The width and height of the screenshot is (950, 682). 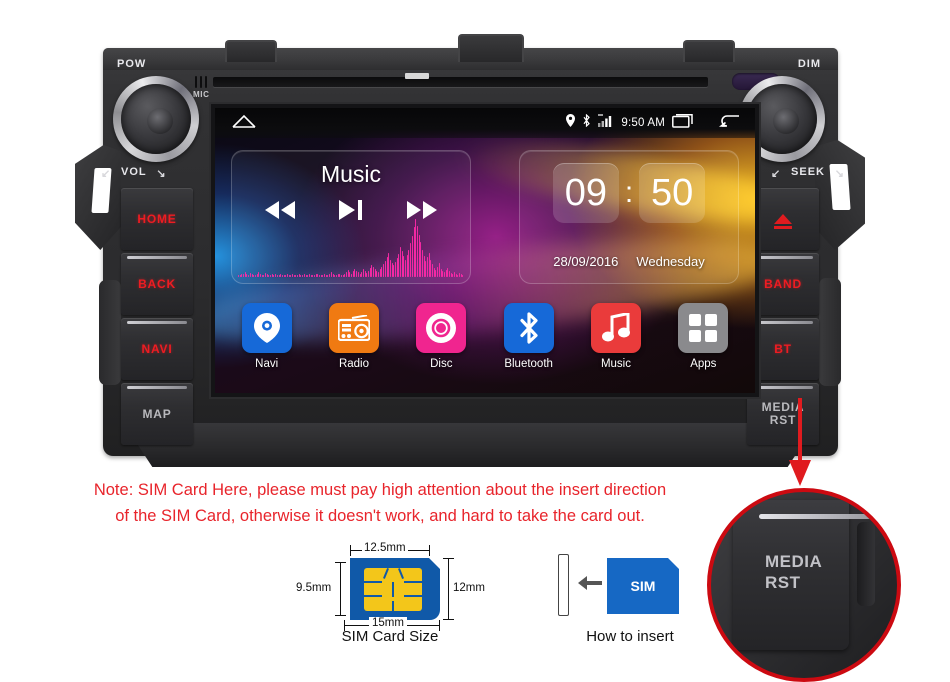 What do you see at coordinates (670, 261) in the screenshot?
I see `clock-weekday: Wednesday` at bounding box center [670, 261].